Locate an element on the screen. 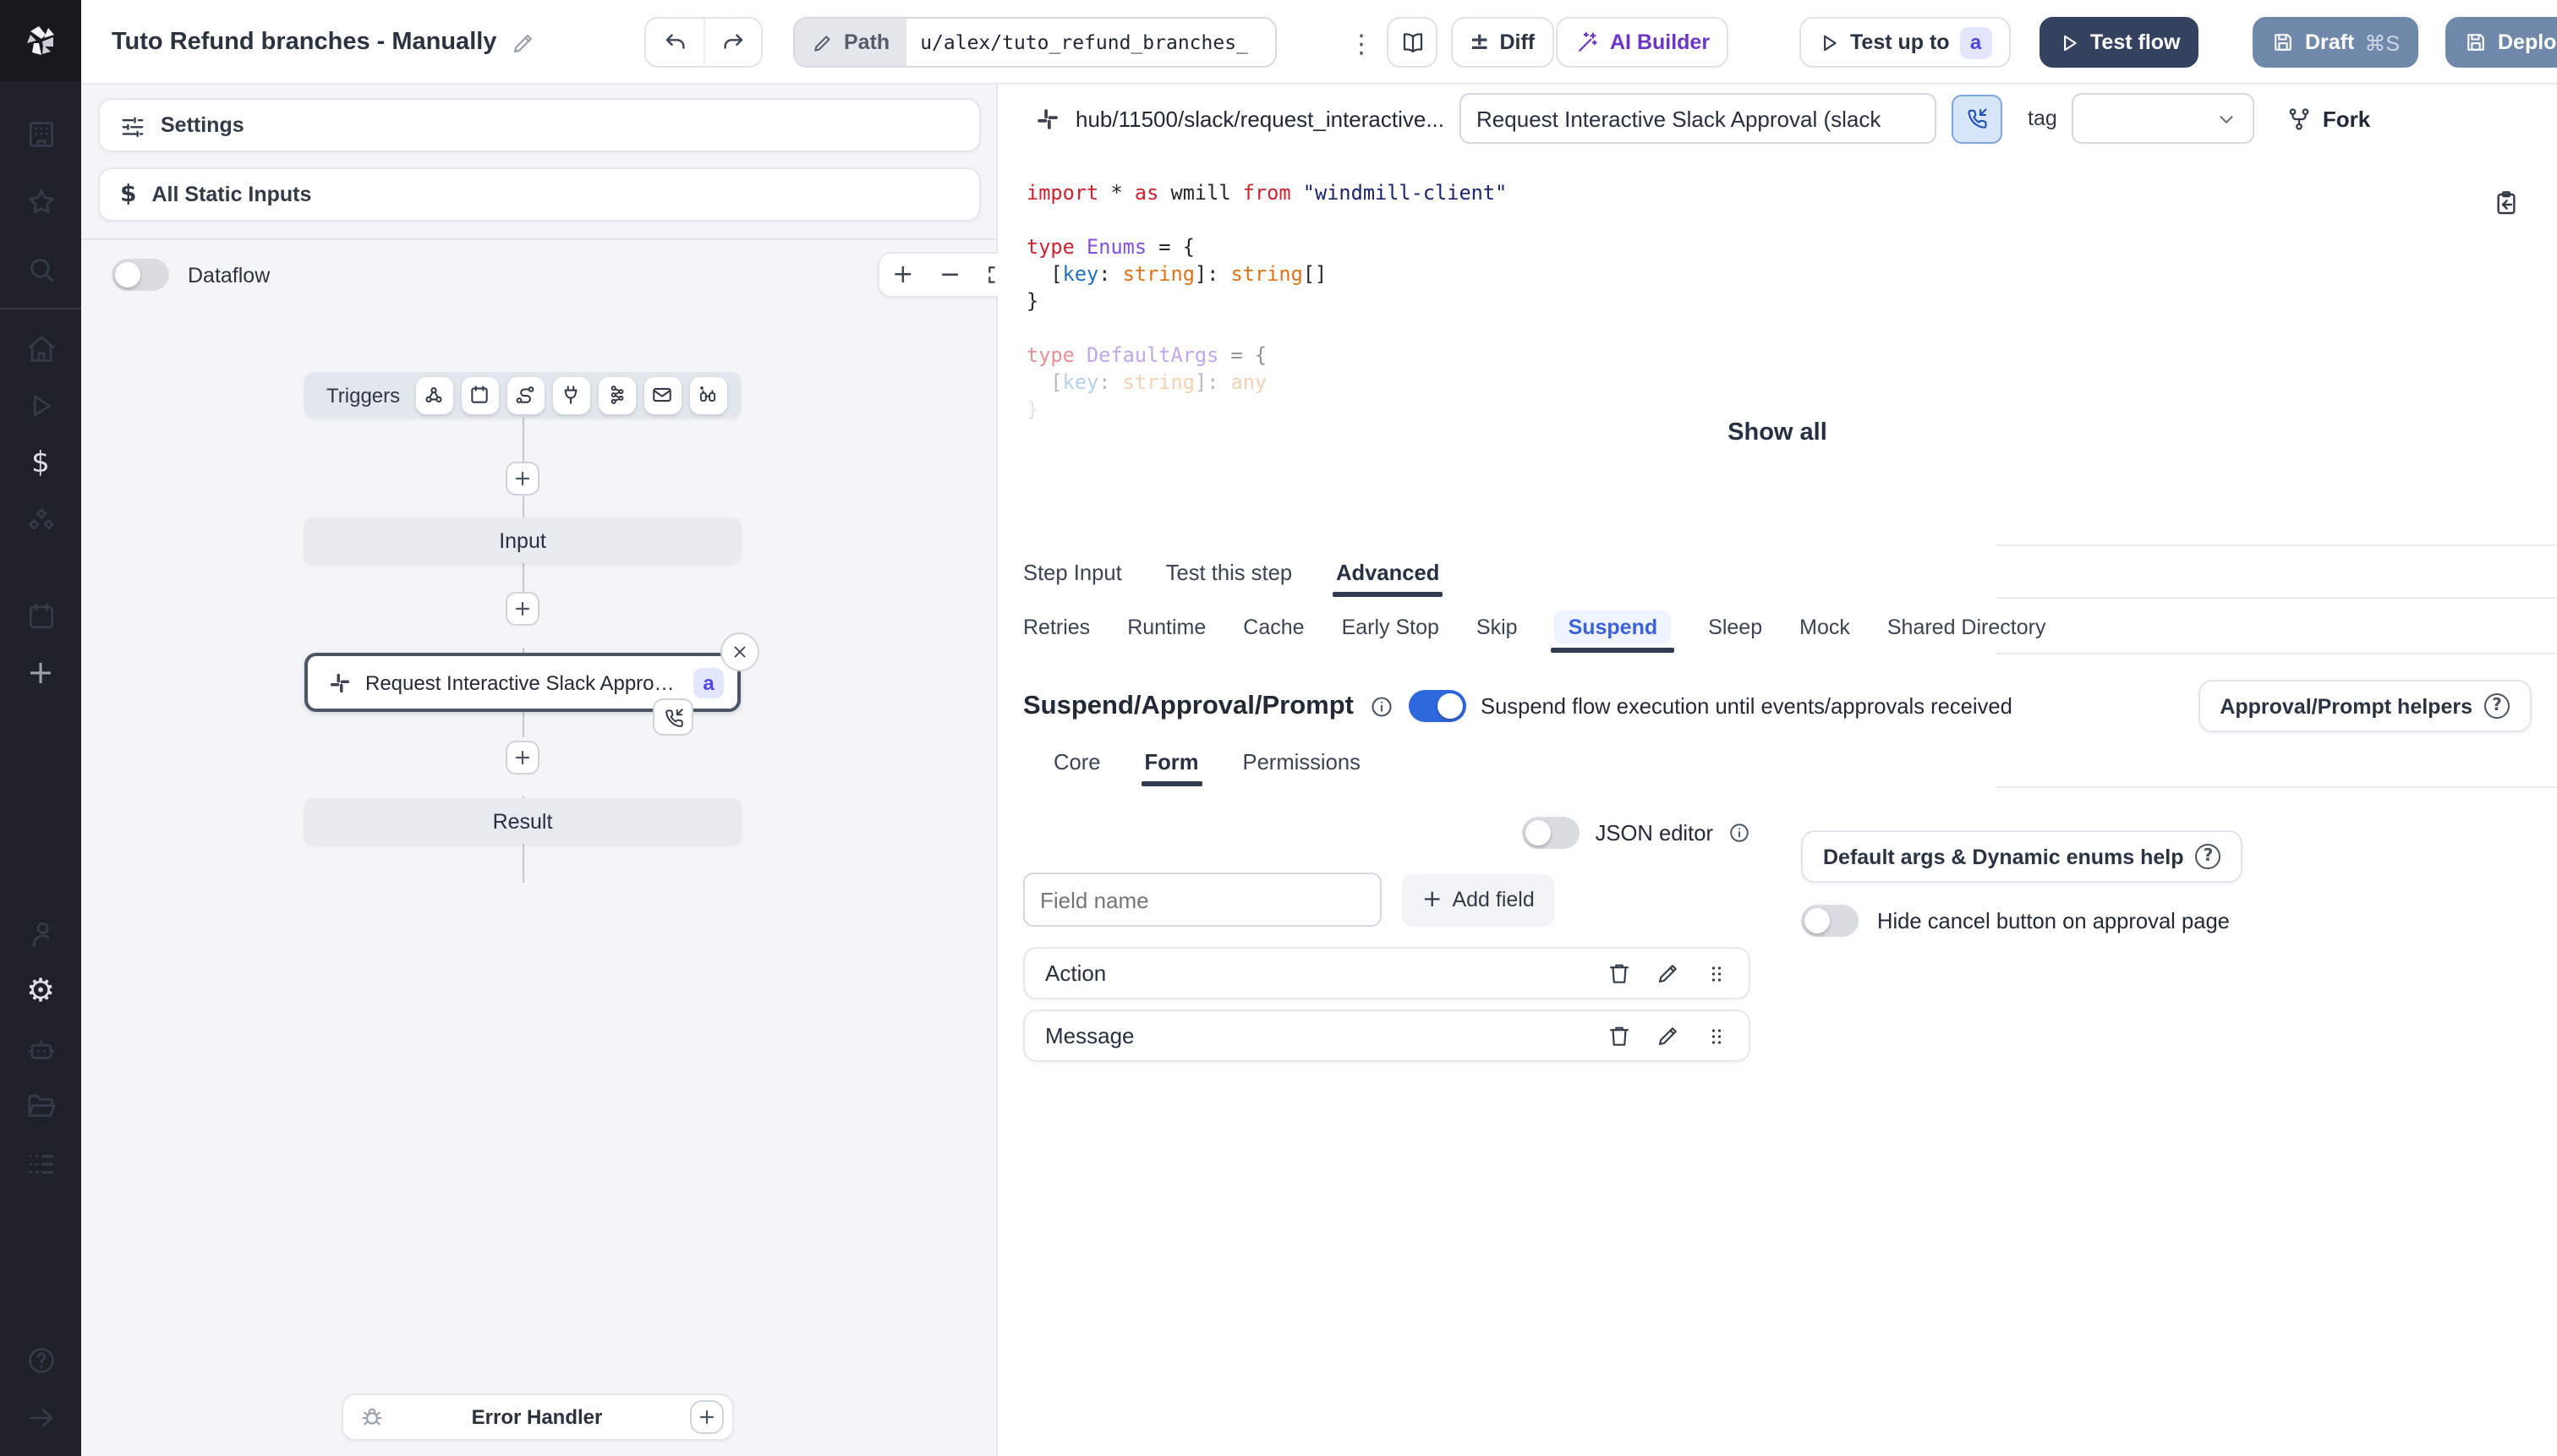 The width and height of the screenshot is (2557, 1456). list-icon is located at coordinates (41, 1163).